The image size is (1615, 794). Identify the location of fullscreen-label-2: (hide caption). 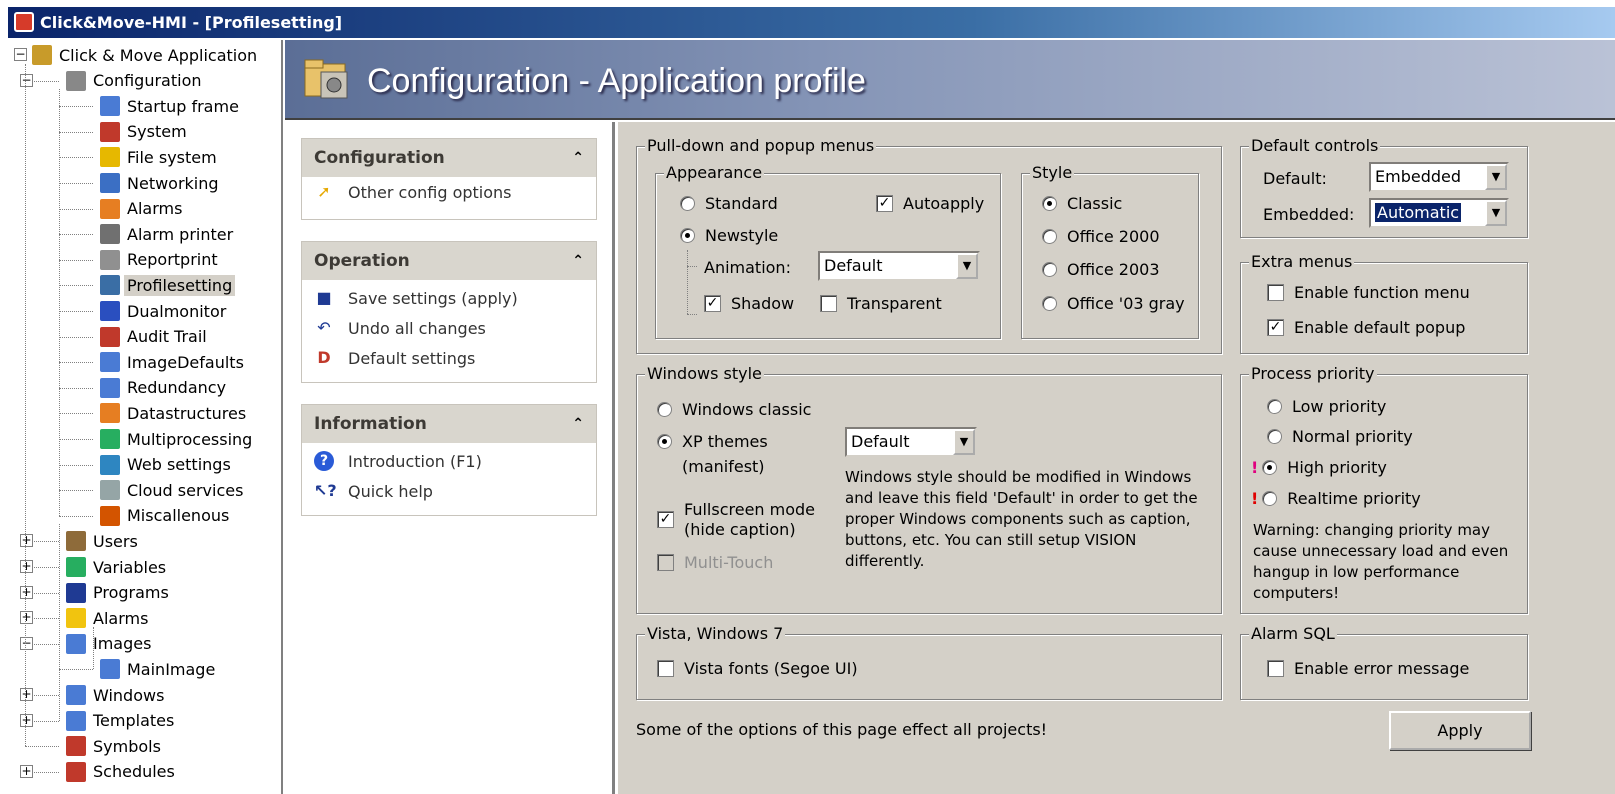
(740, 529).